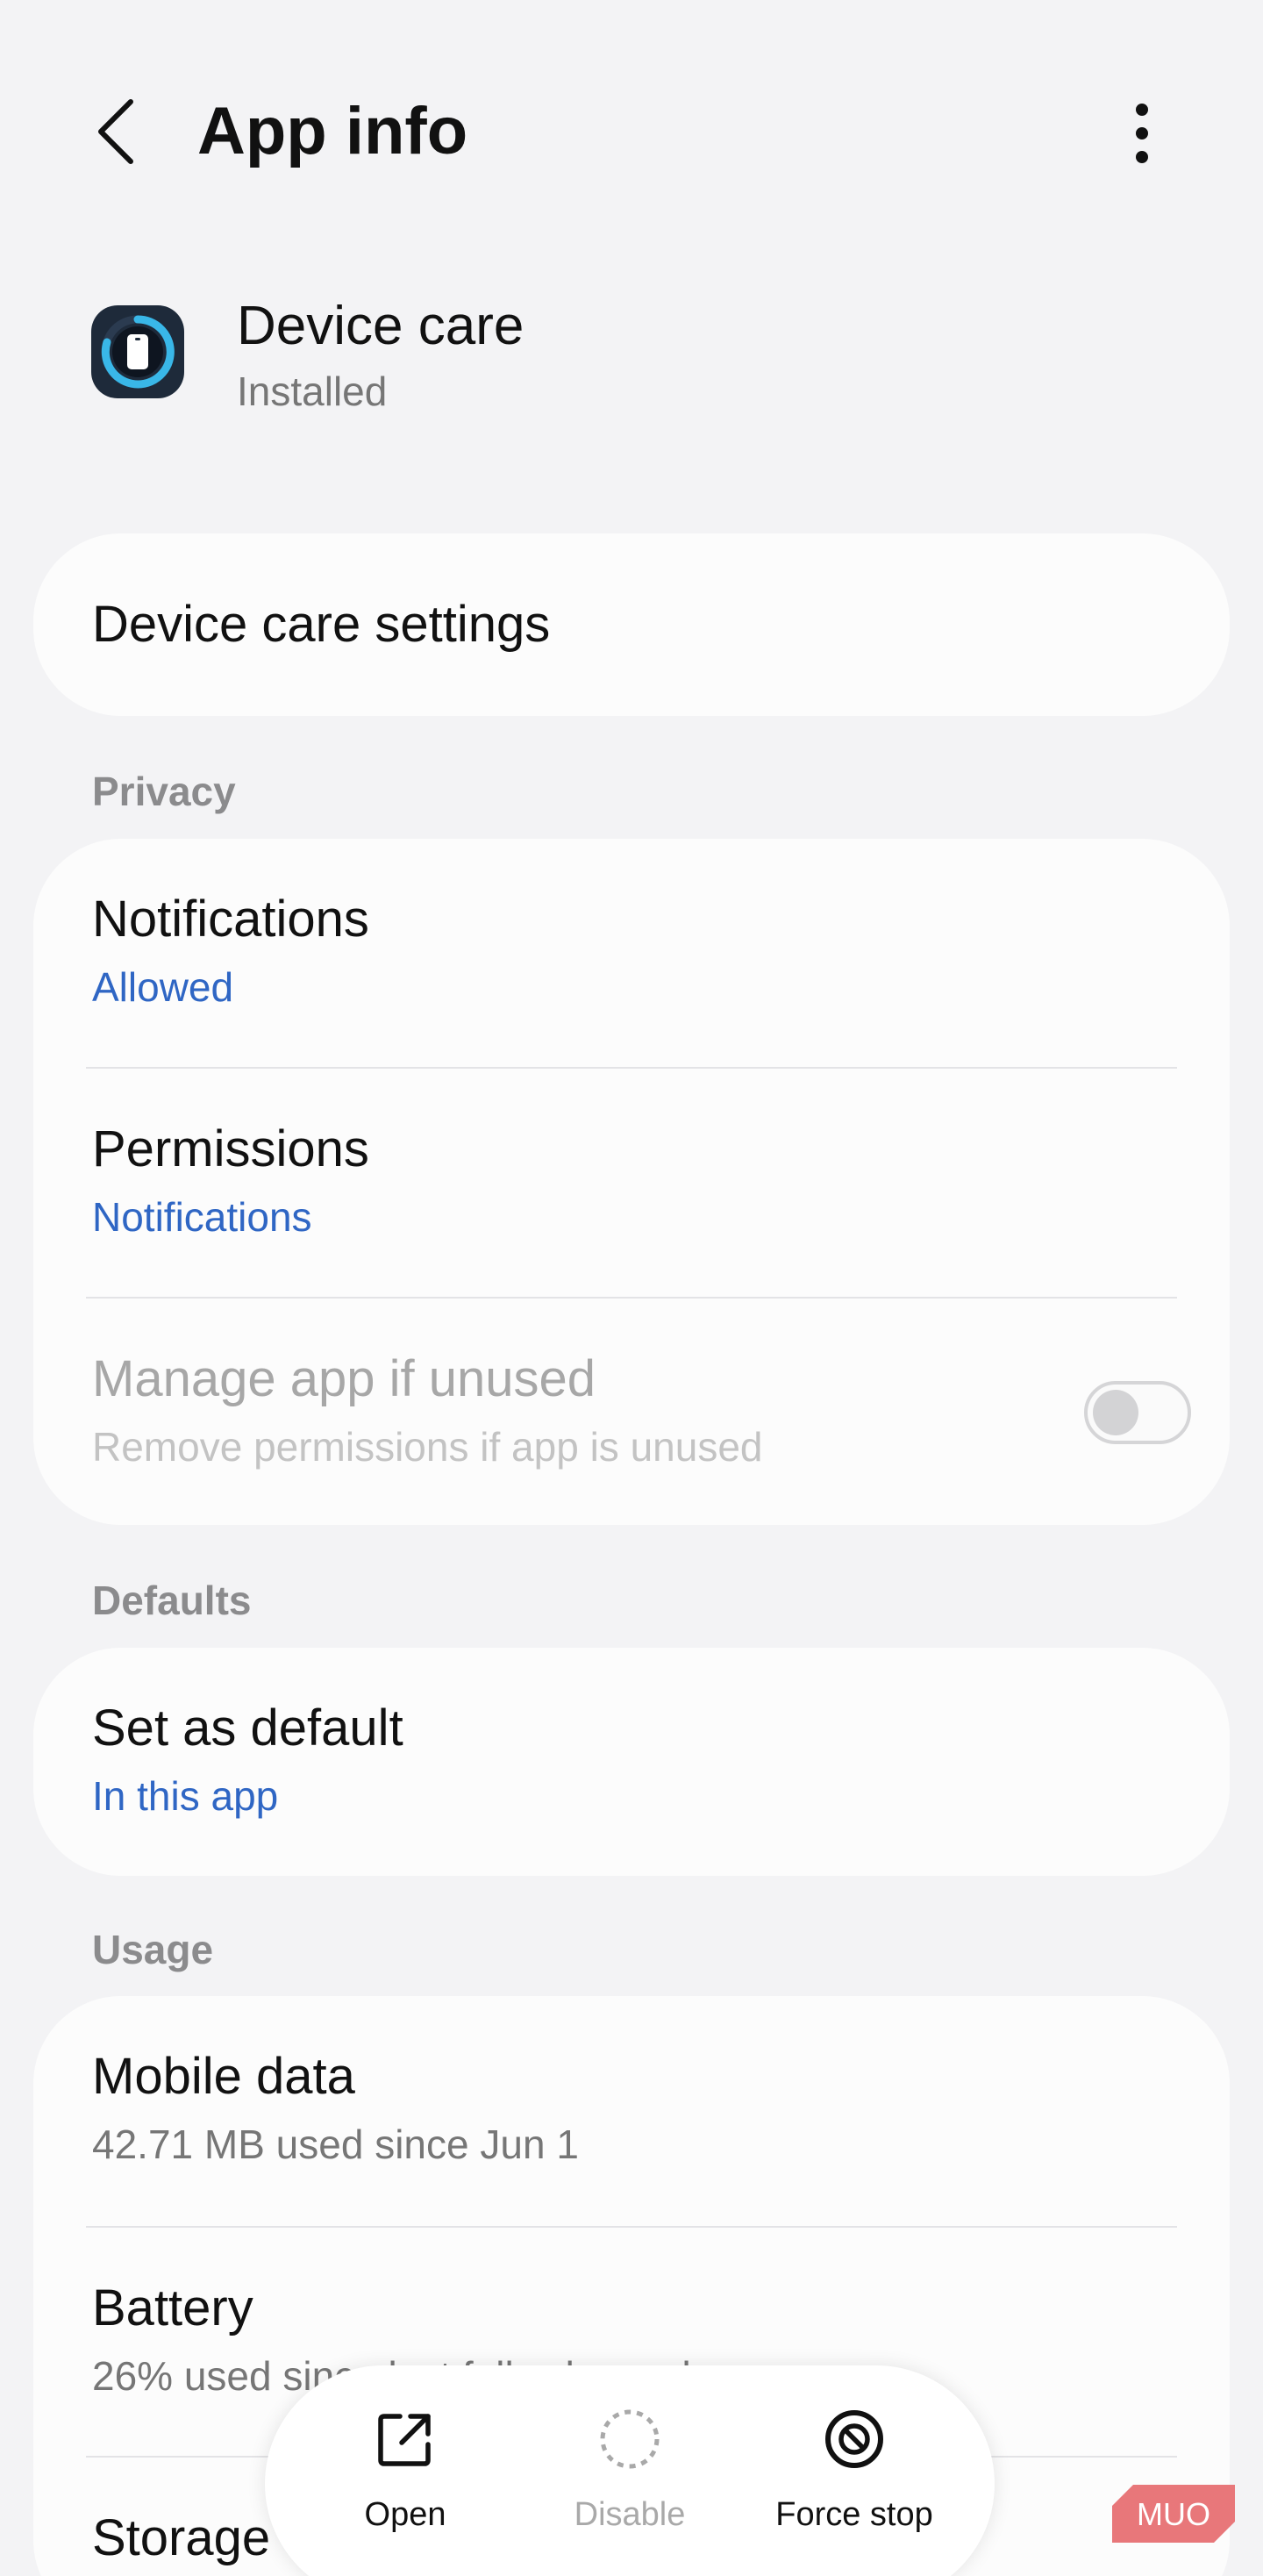 Image resolution: width=1263 pixels, height=2576 pixels. What do you see at coordinates (172, 2307) in the screenshot?
I see `battery-title: Battery` at bounding box center [172, 2307].